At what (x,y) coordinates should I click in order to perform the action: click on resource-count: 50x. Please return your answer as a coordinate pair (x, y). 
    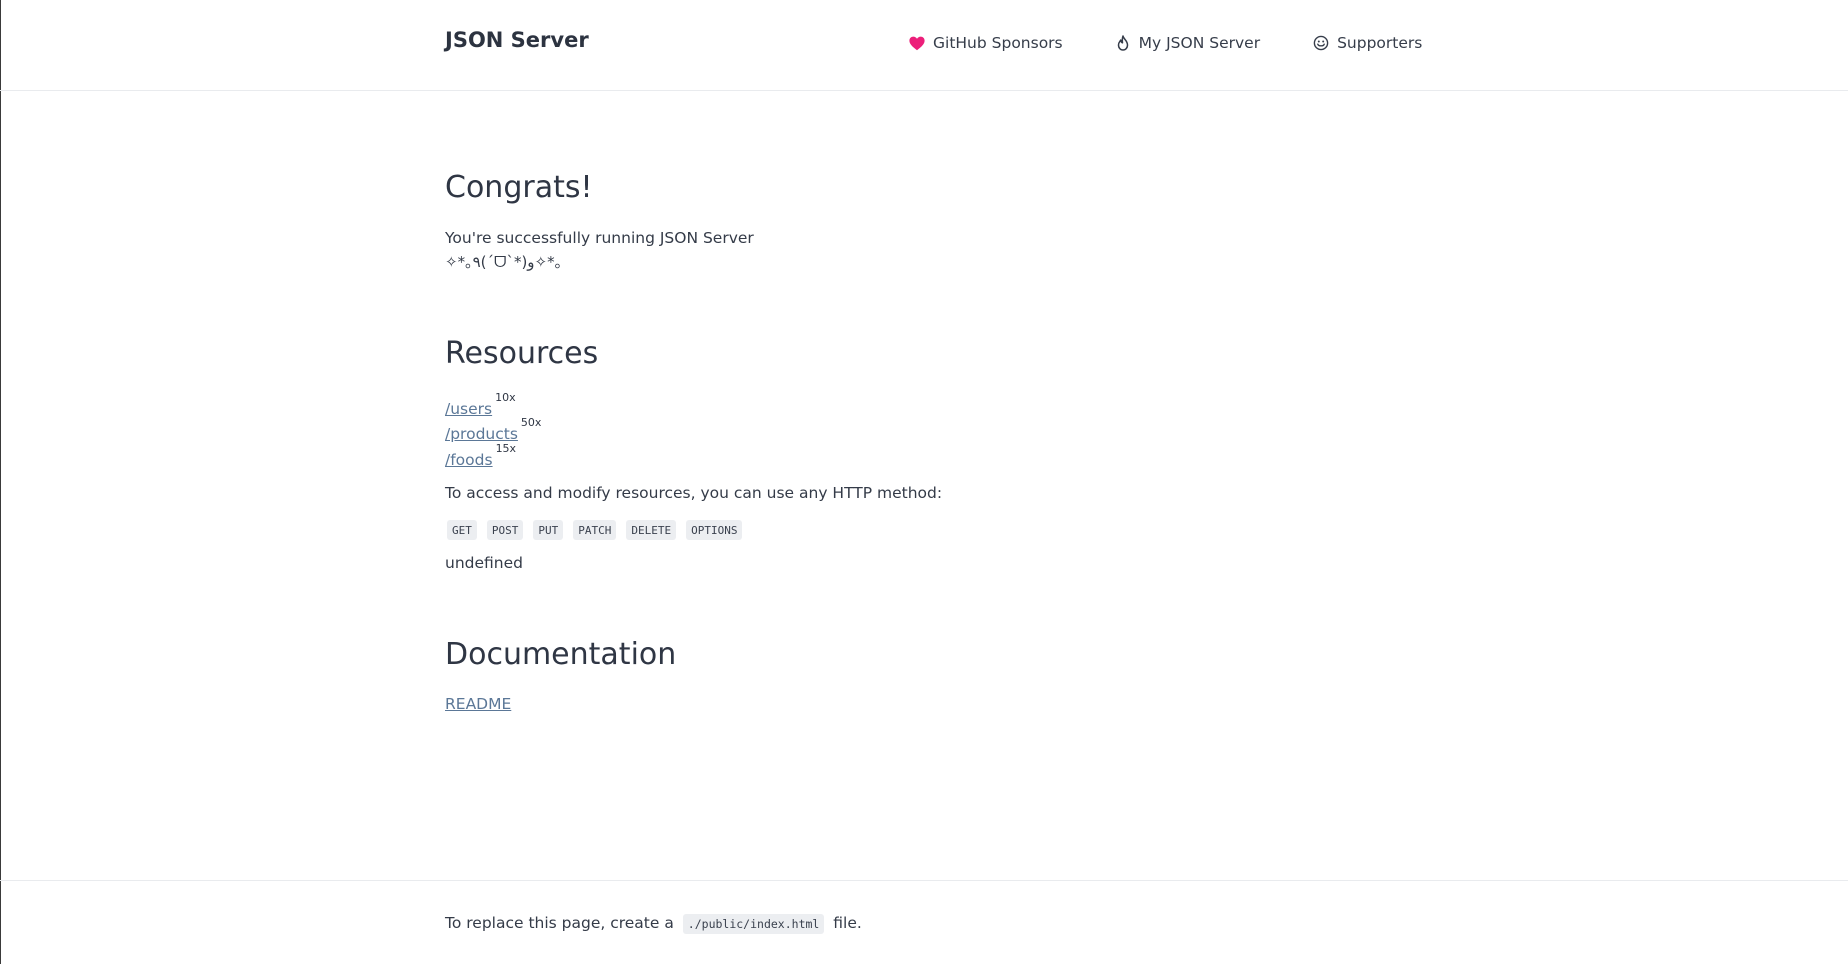
    Looking at the image, I should click on (531, 422).